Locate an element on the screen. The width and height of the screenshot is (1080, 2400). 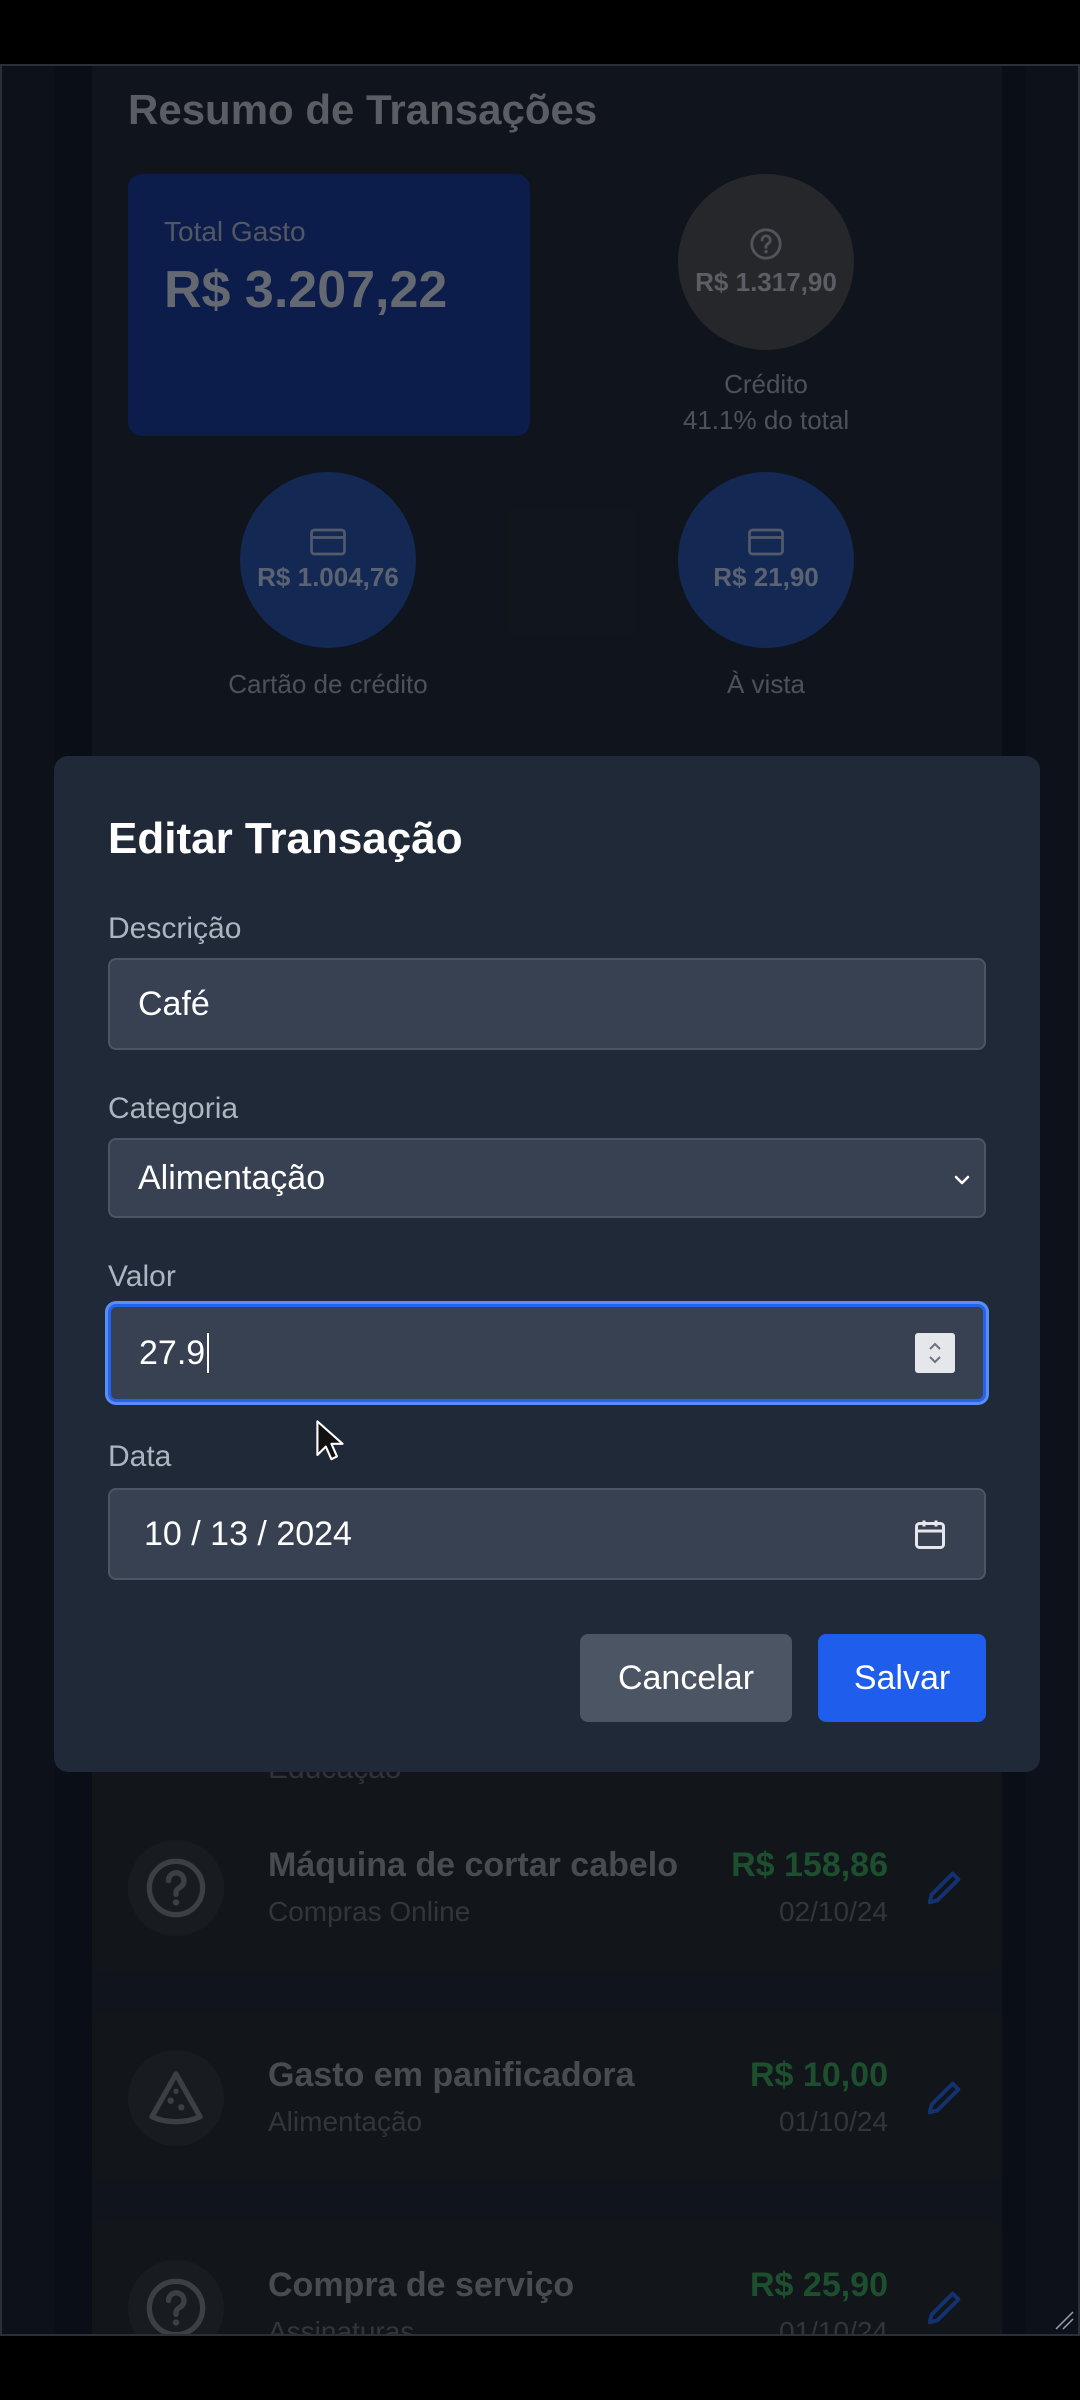
value-input: 27.9 is located at coordinates (547, 1353).